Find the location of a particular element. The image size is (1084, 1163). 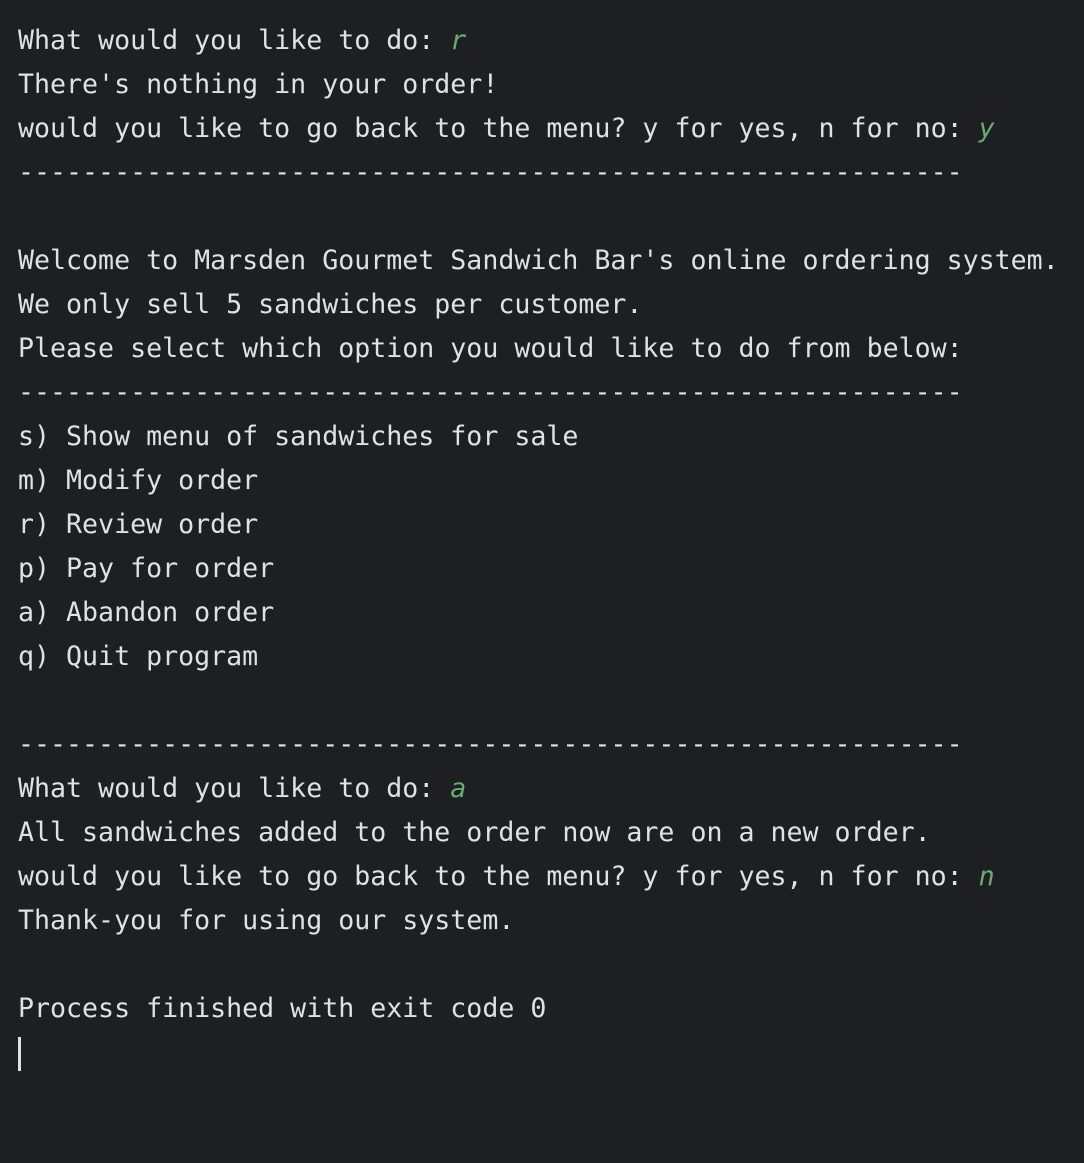

menu-option-show-menu: s) Show menu of sandwiches for sale is located at coordinates (298, 436).